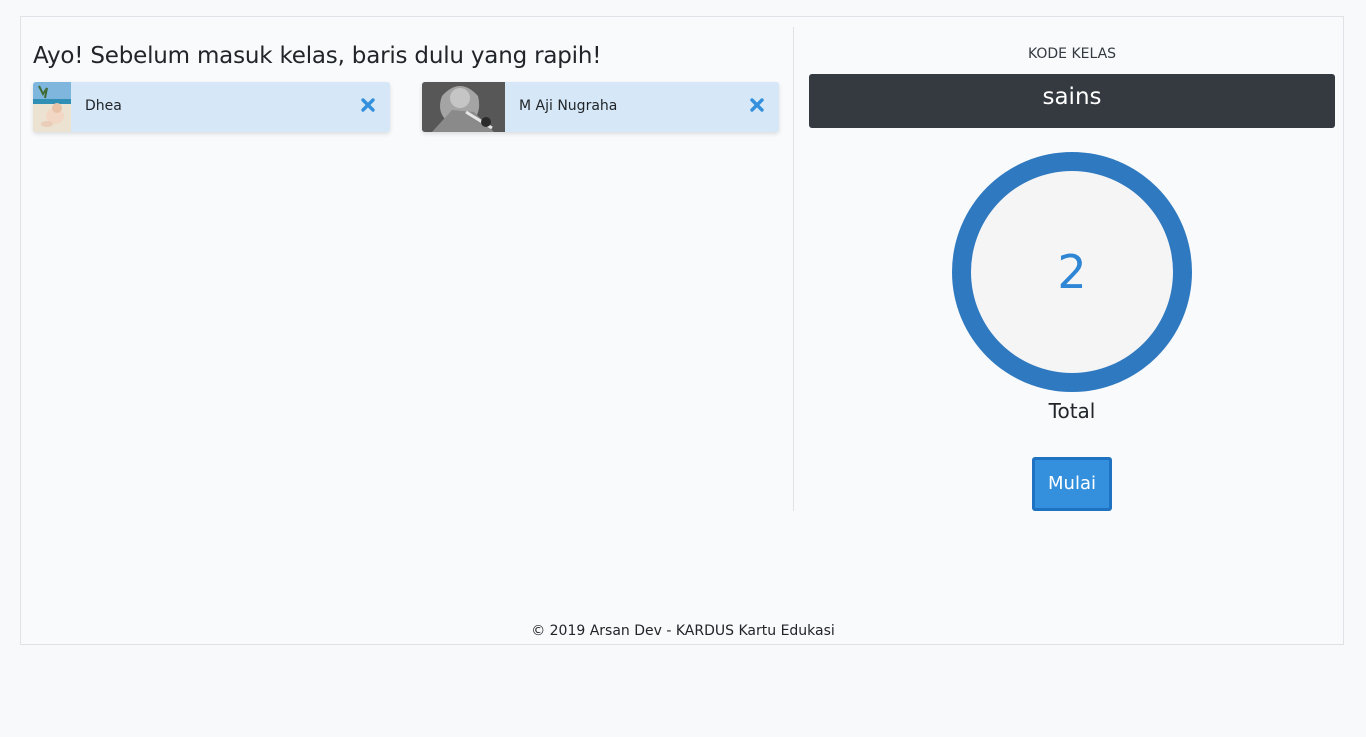 This screenshot has height=737, width=1366. What do you see at coordinates (1072, 411) in the screenshot?
I see `participant-count-label: Total` at bounding box center [1072, 411].